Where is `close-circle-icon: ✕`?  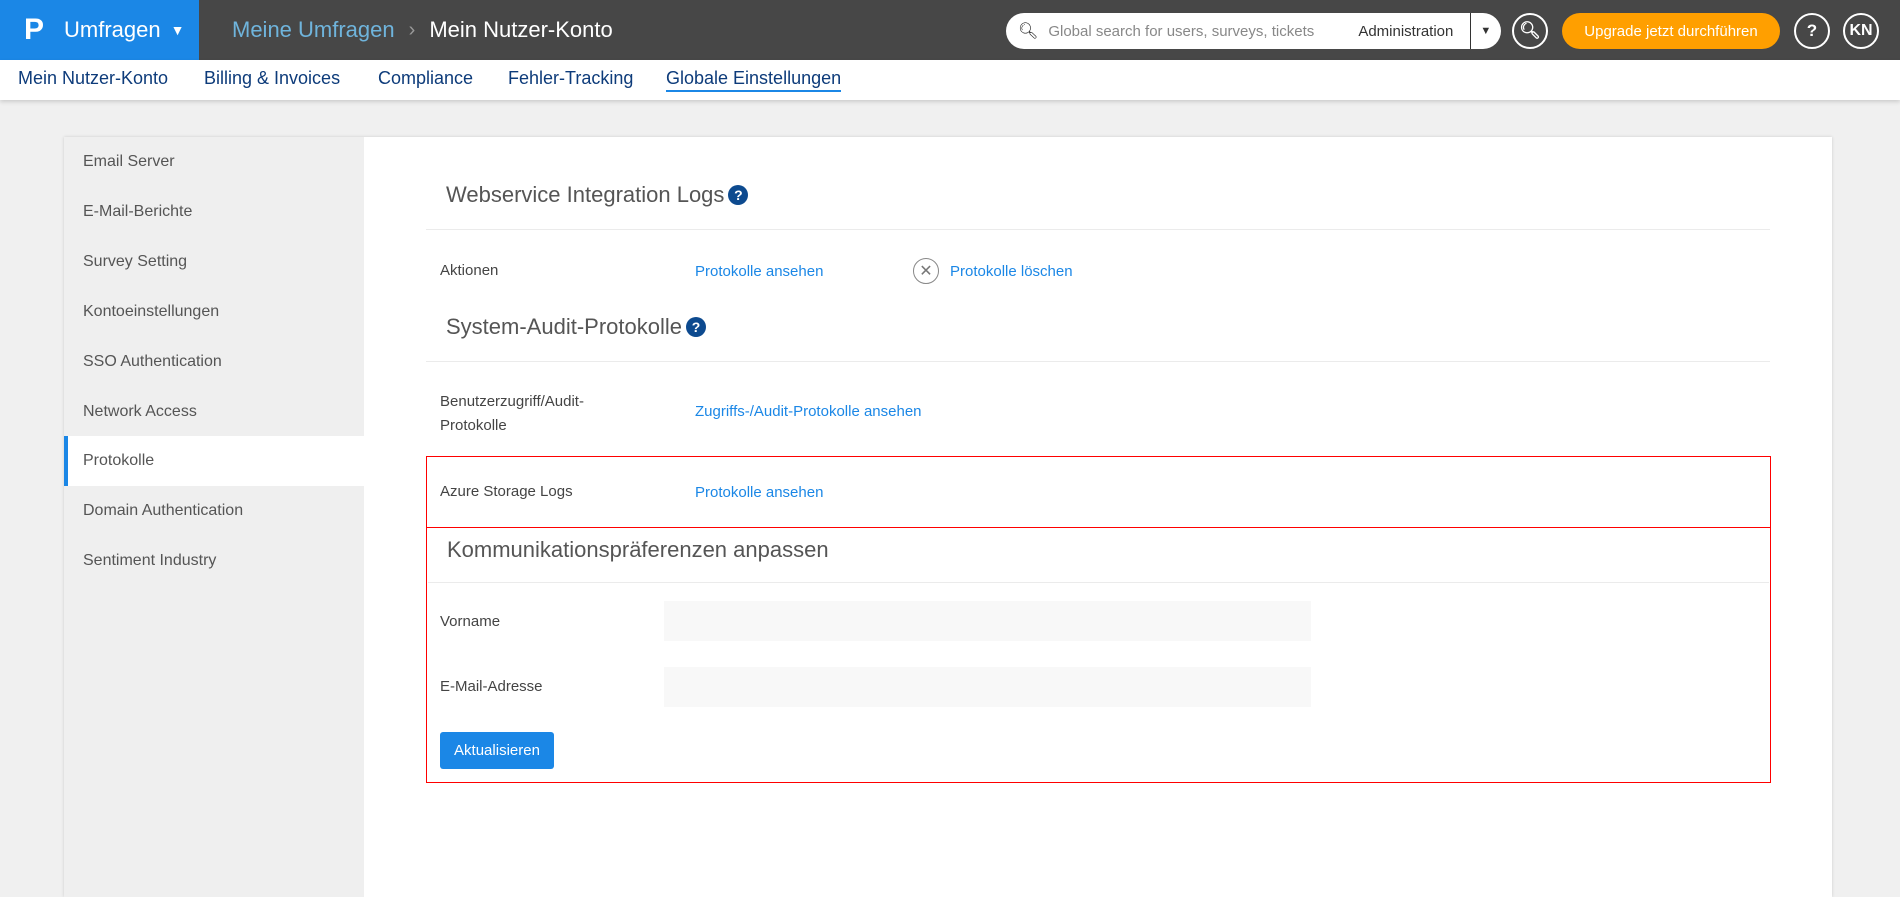 close-circle-icon: ✕ is located at coordinates (926, 271).